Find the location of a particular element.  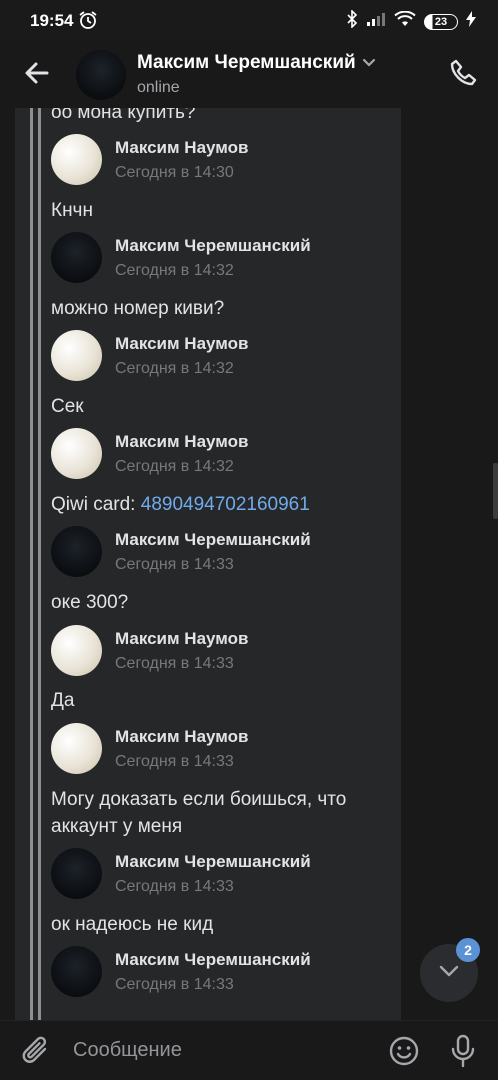

card-number-link: 4890494702160961 is located at coordinates (225, 504).